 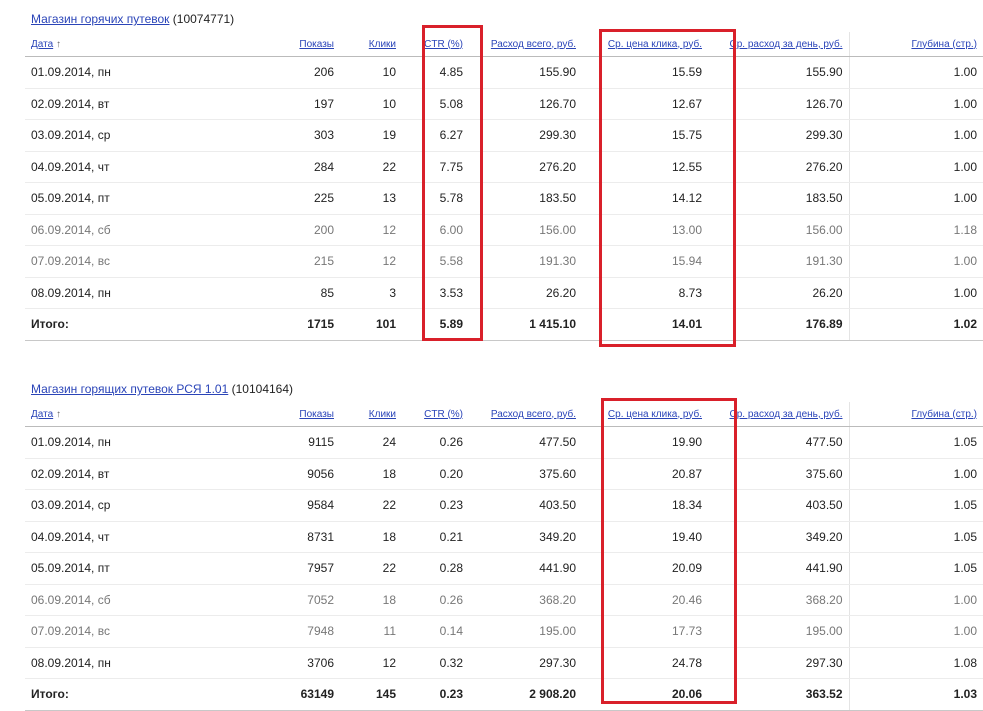 What do you see at coordinates (371, 198) in the screenshot?
I see `cell-clicks: 13` at bounding box center [371, 198].